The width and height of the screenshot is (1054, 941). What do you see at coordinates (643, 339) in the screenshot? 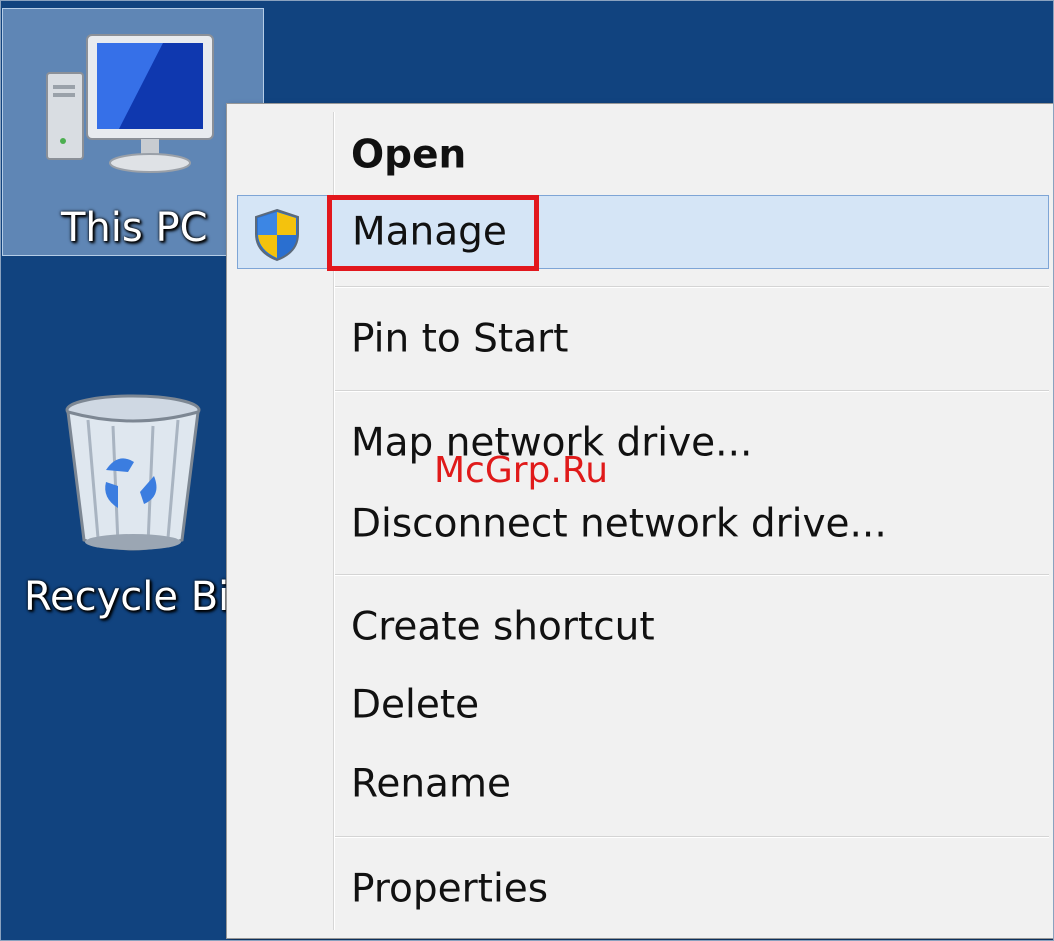
I see `menu-item-pin-to-start: Pin to Start` at bounding box center [643, 339].